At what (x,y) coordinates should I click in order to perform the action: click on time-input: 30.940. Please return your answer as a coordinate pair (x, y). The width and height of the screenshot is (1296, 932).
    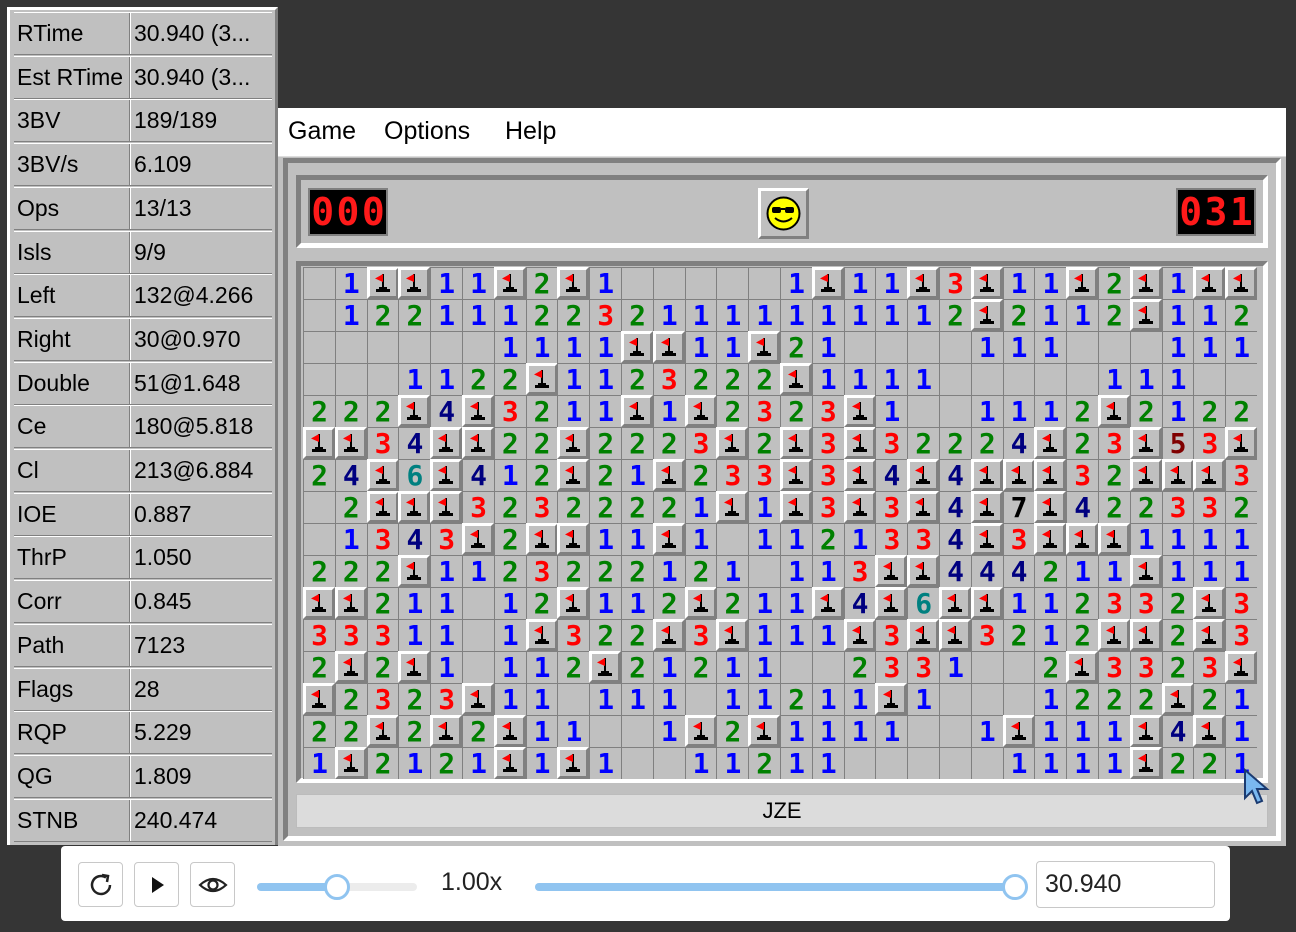
    Looking at the image, I should click on (1125, 884).